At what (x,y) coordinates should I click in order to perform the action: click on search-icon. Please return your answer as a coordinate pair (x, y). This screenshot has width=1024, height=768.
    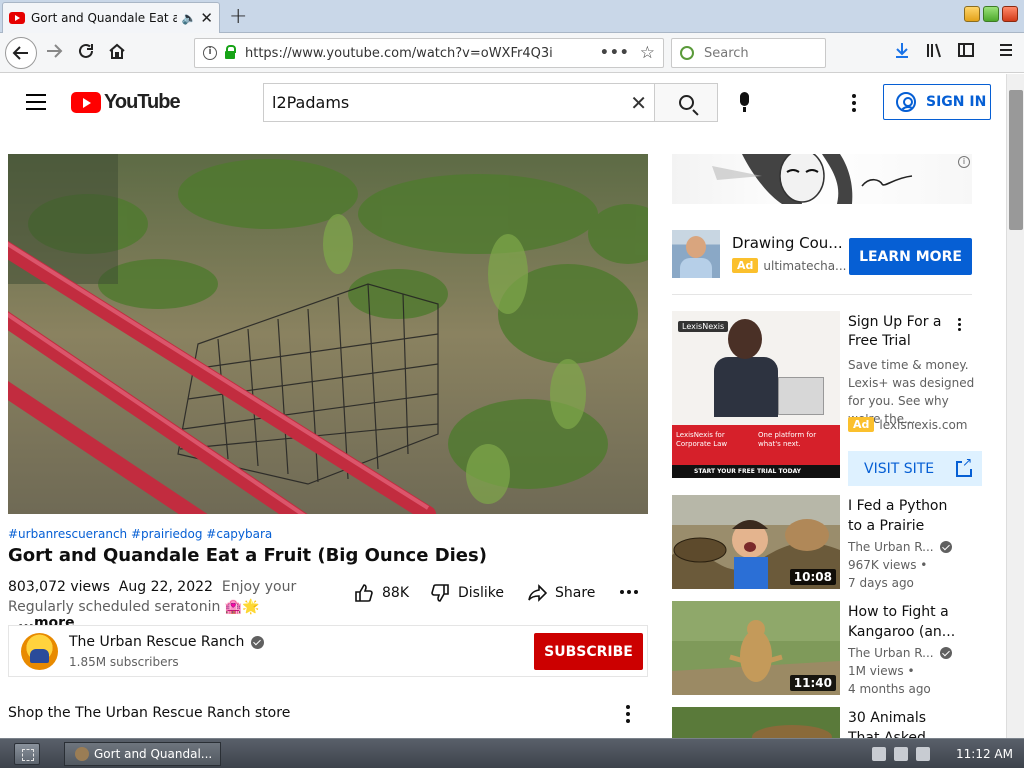
    Looking at the image, I should click on (686, 102).